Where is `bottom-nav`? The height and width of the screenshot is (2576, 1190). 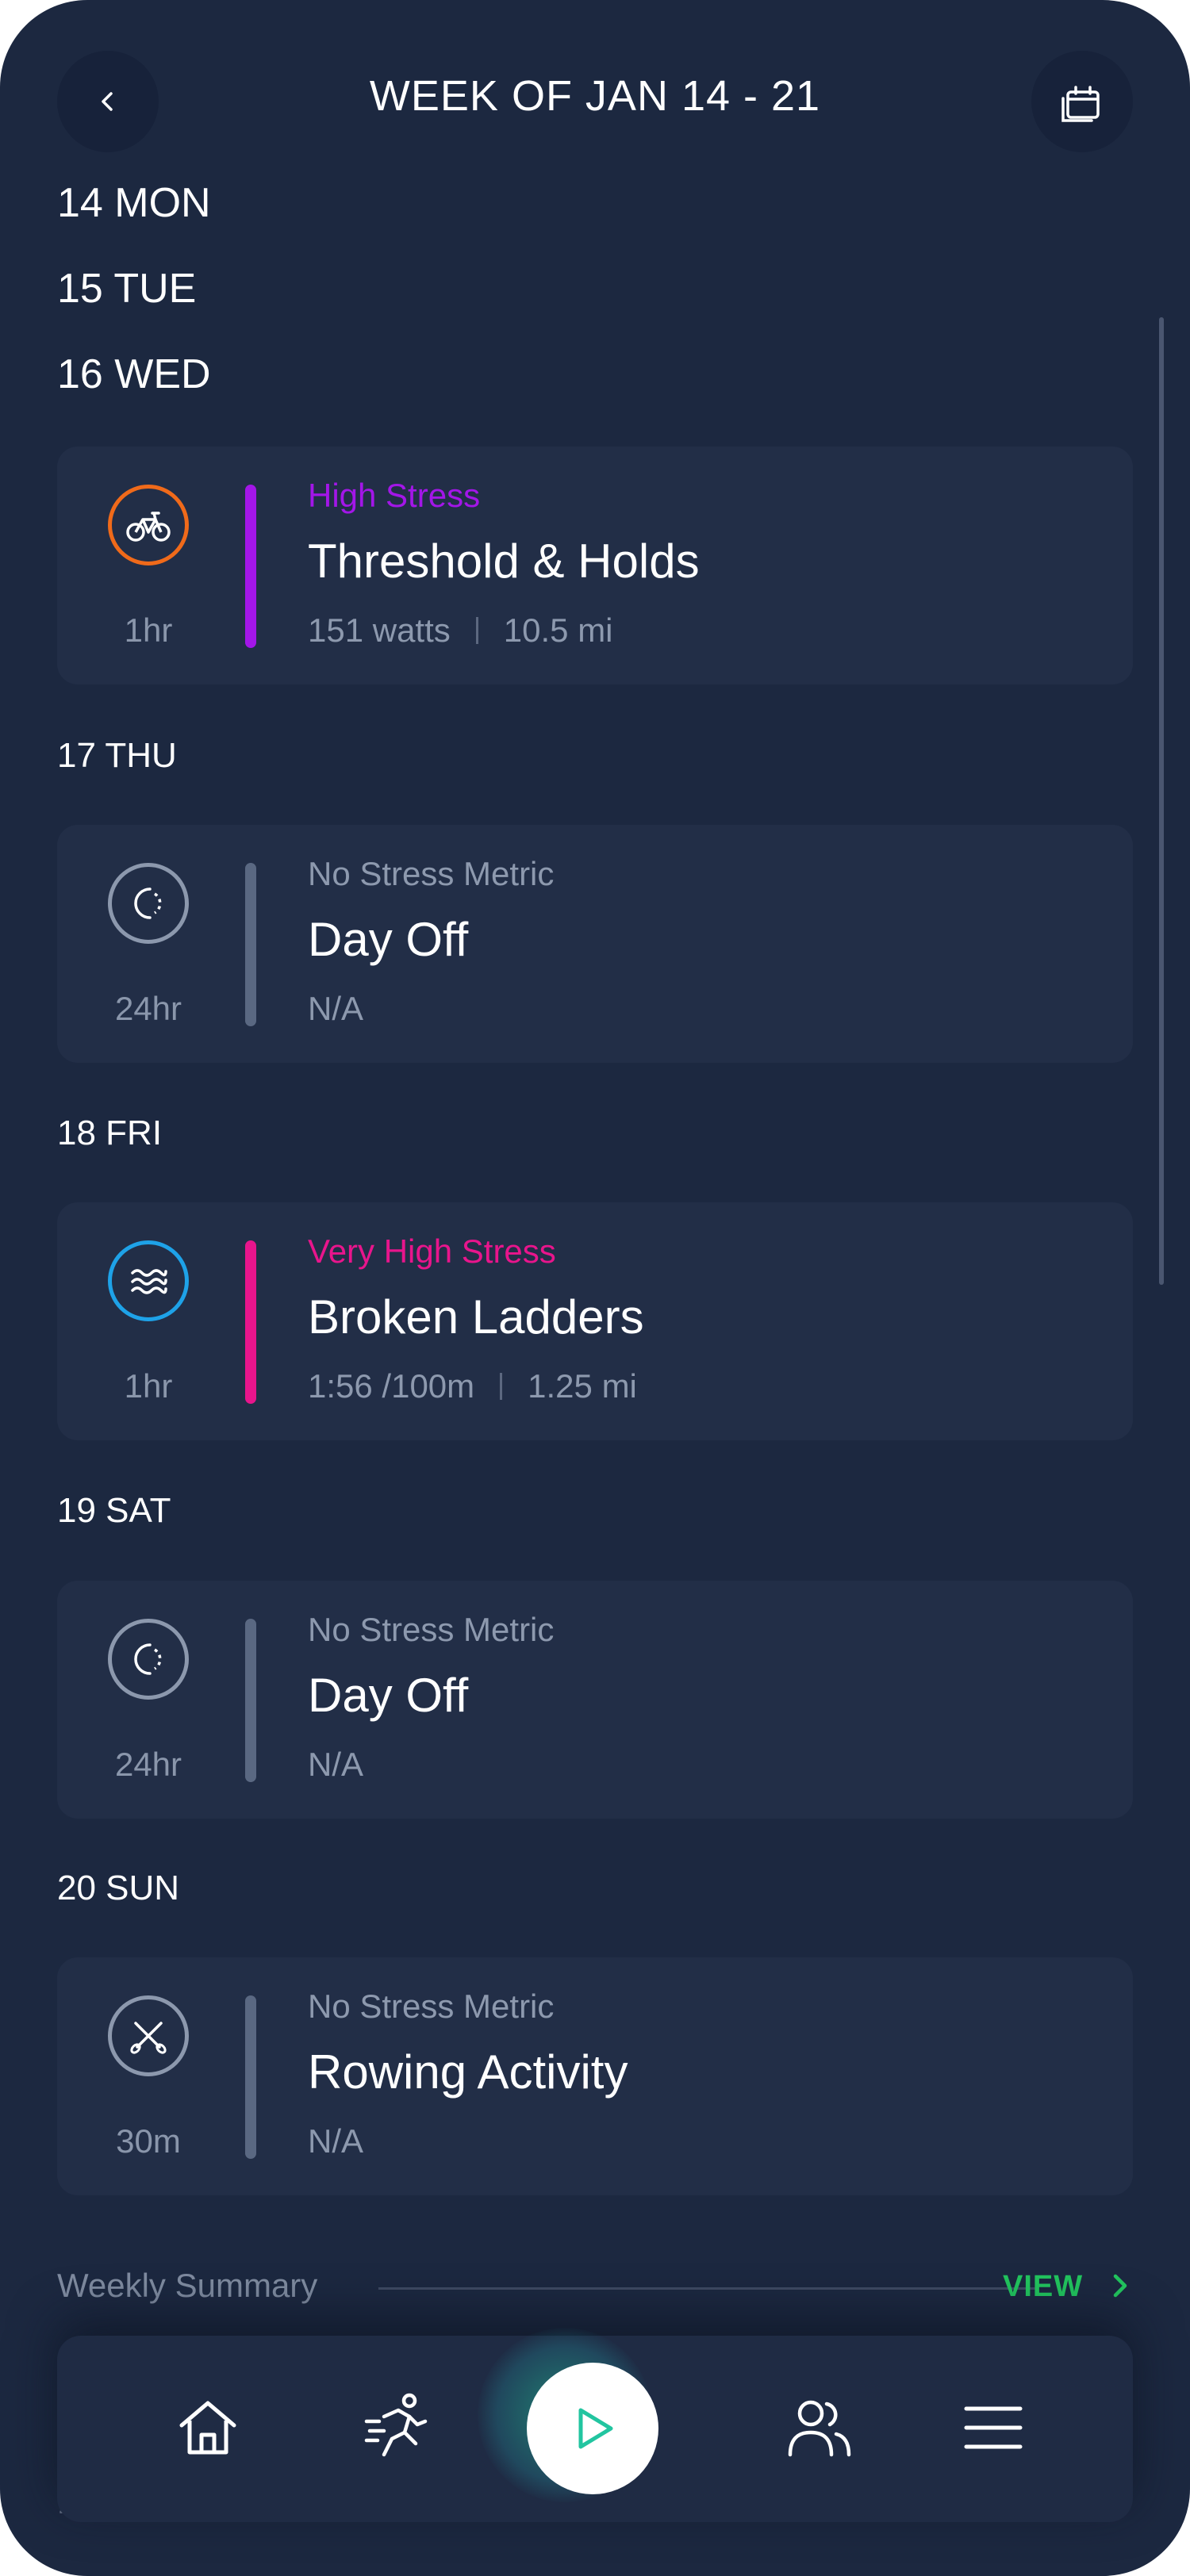
bottom-nav is located at coordinates (595, 2425).